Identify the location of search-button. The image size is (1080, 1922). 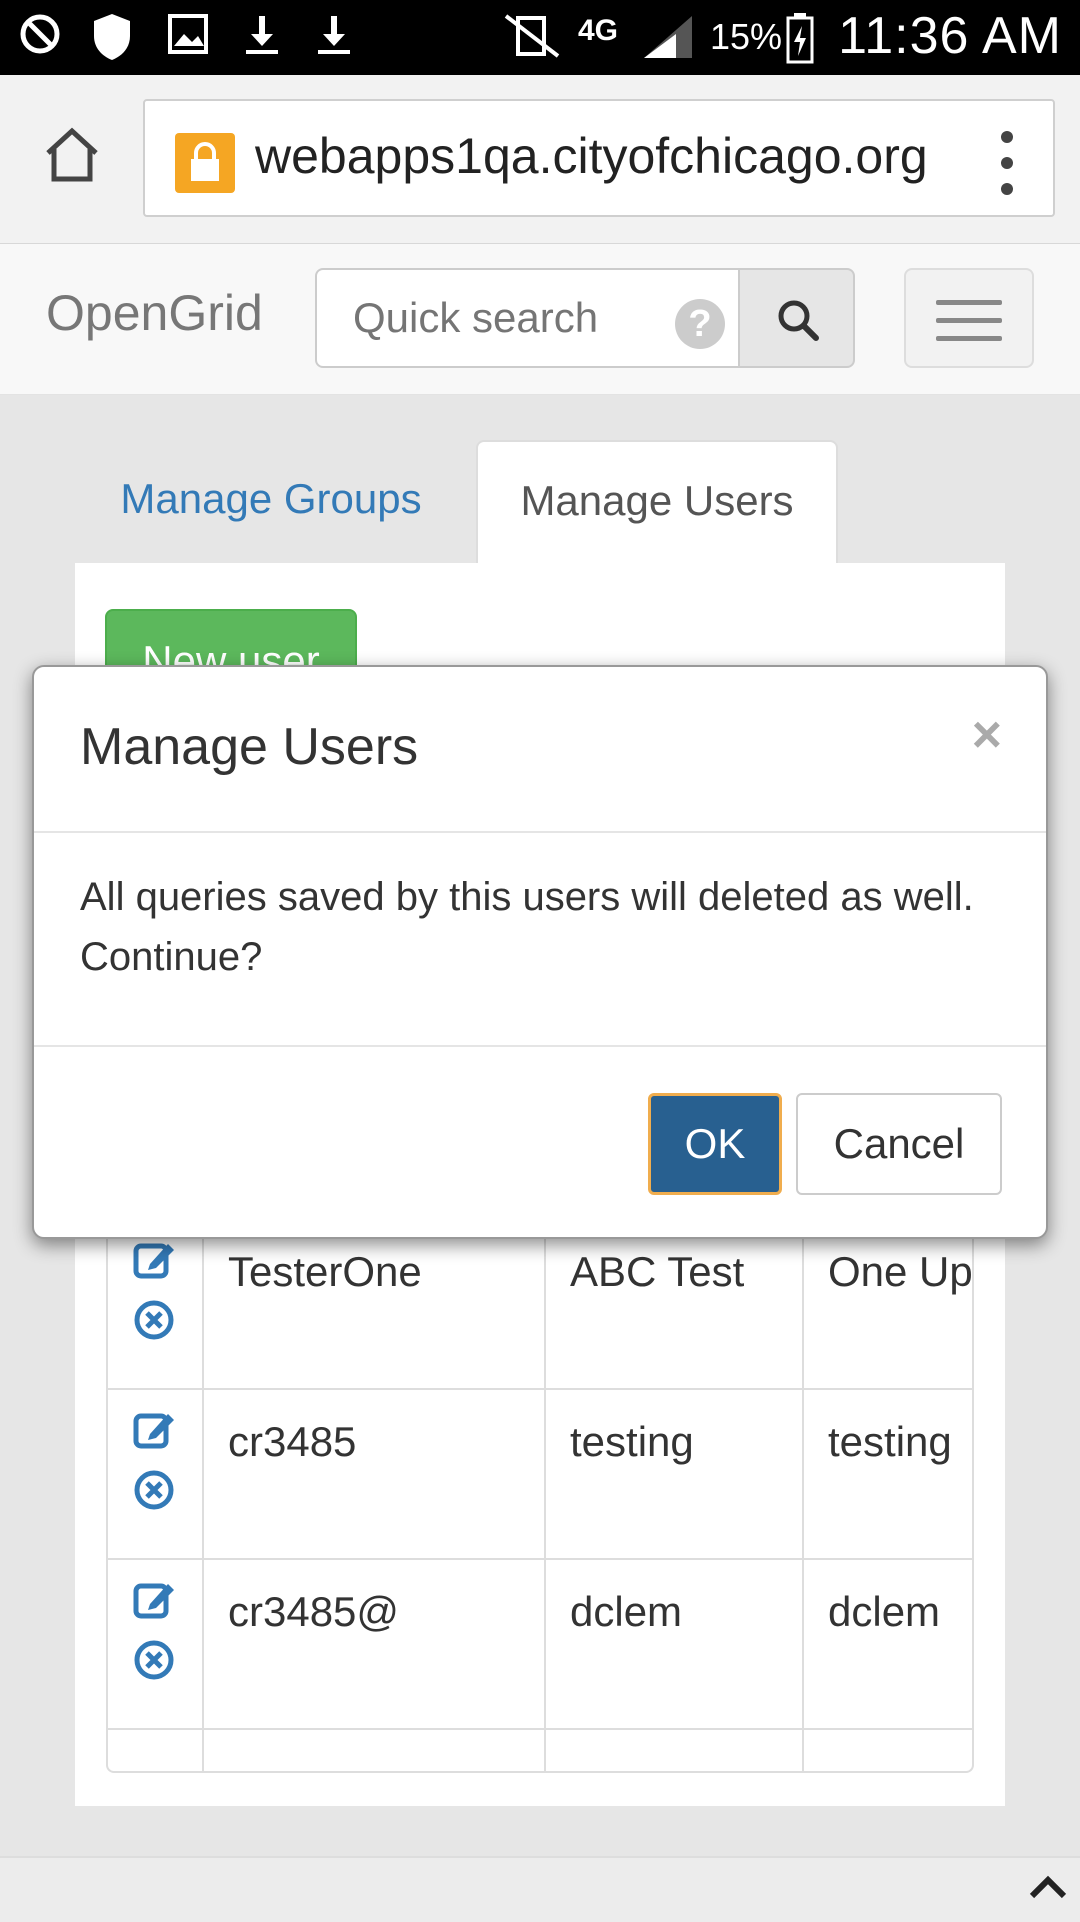
(796, 318).